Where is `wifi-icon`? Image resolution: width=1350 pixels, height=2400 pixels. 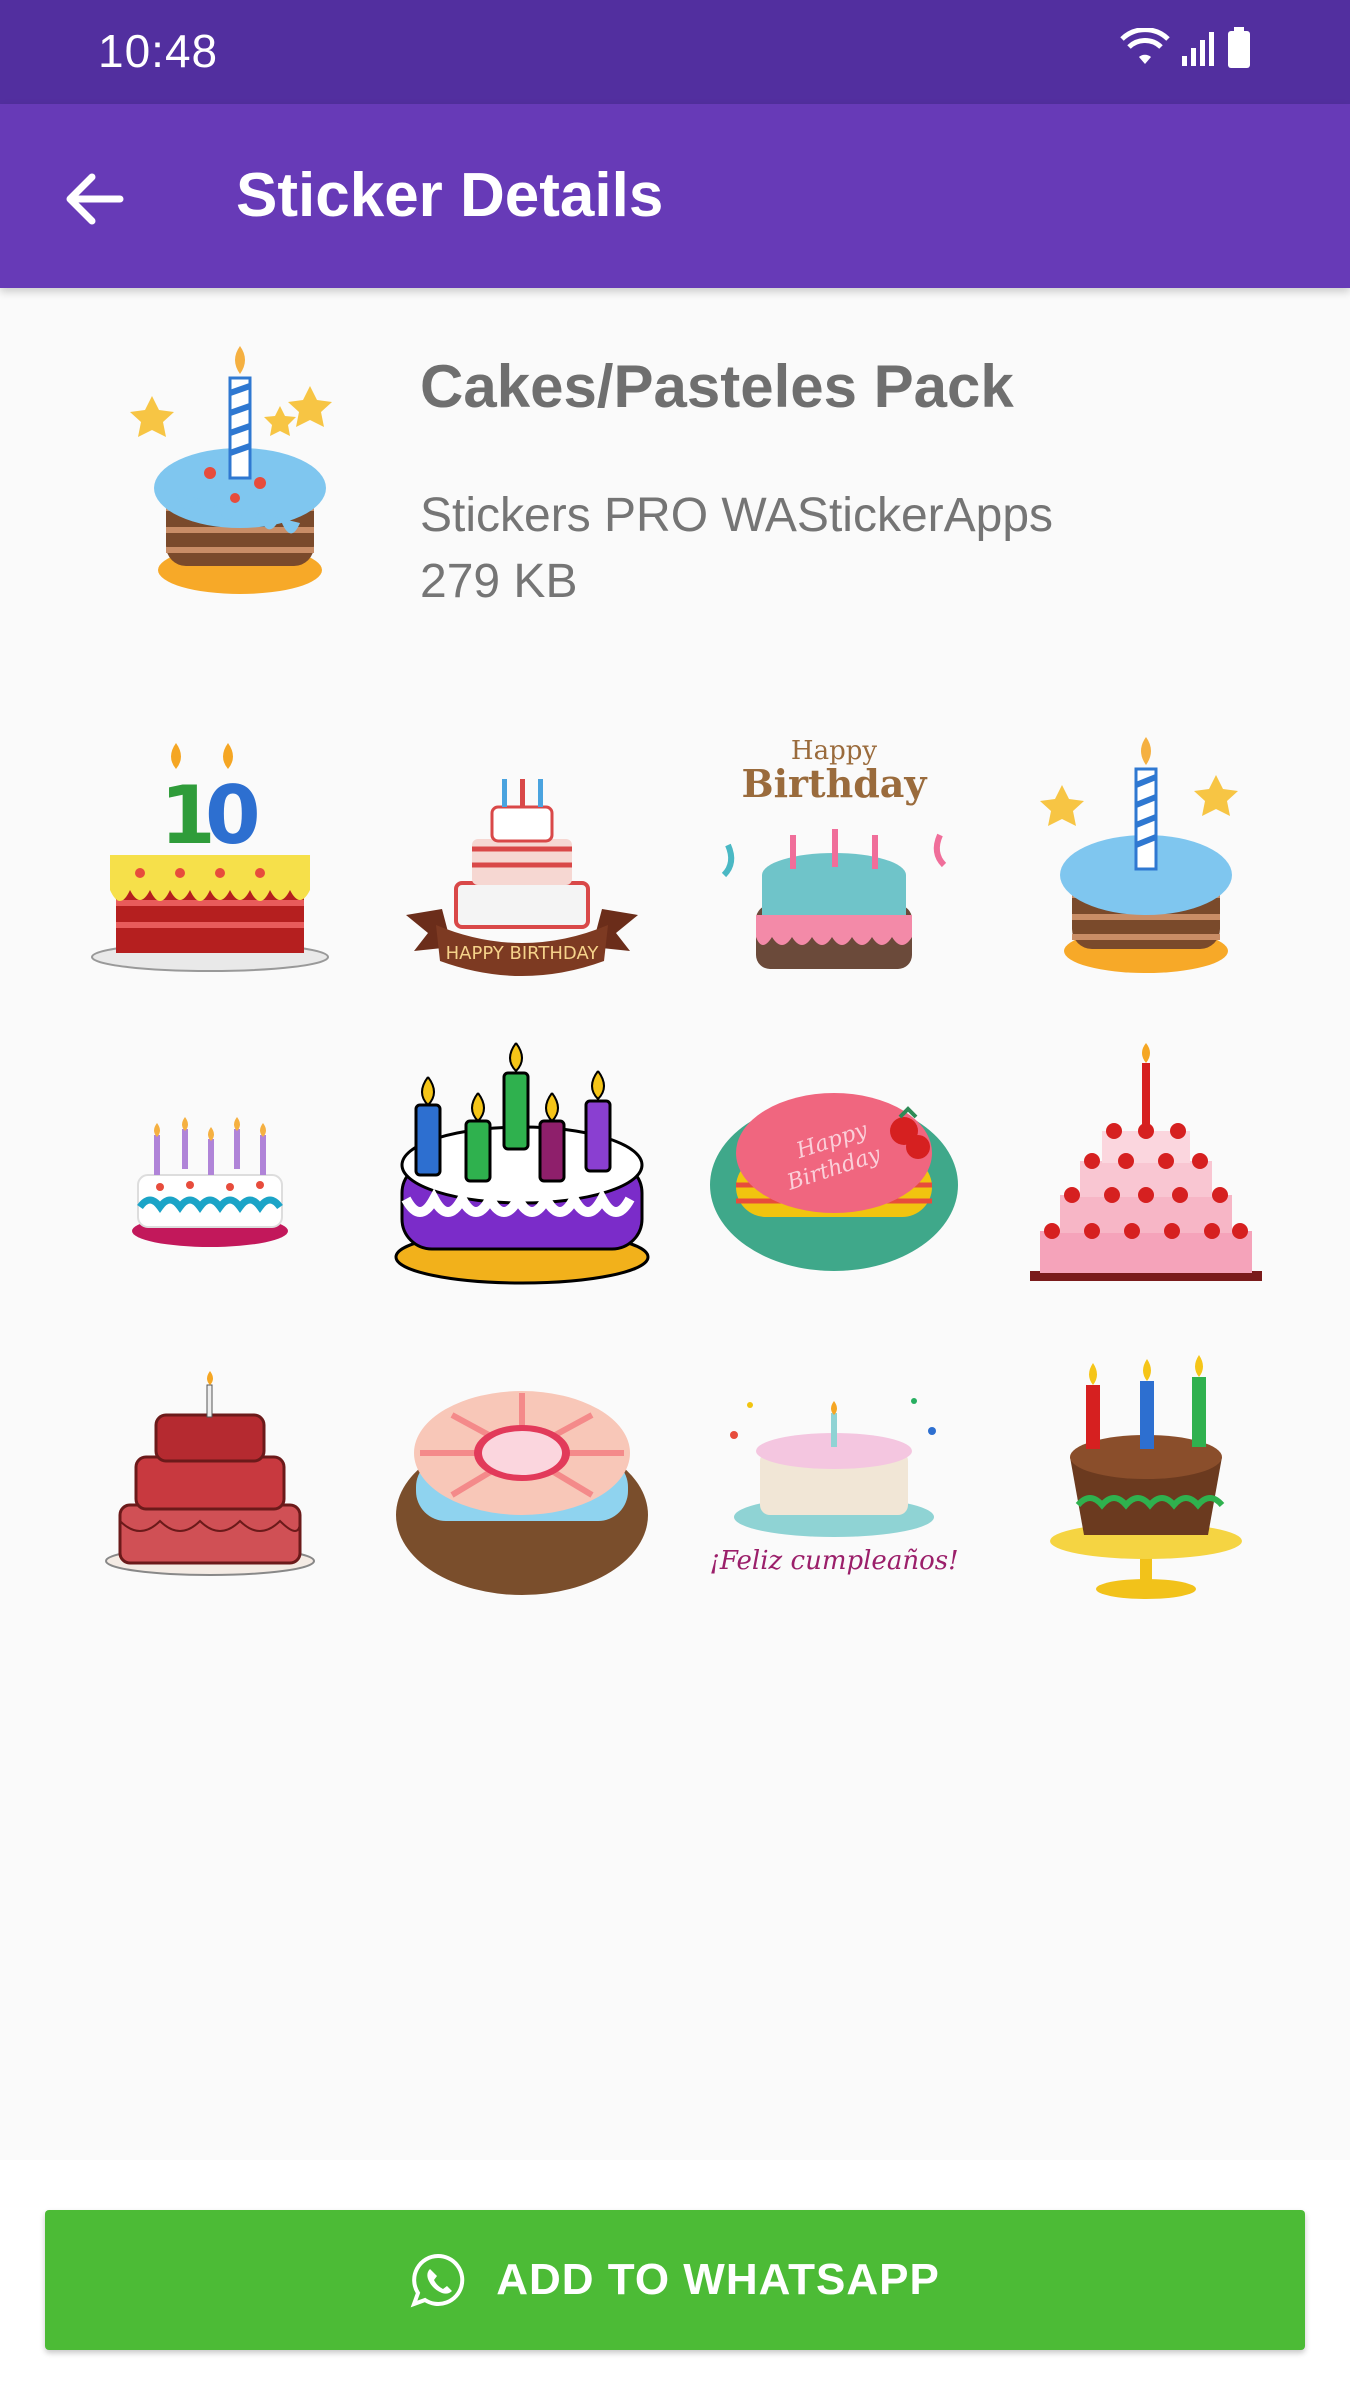
wifi-icon is located at coordinates (1145, 46).